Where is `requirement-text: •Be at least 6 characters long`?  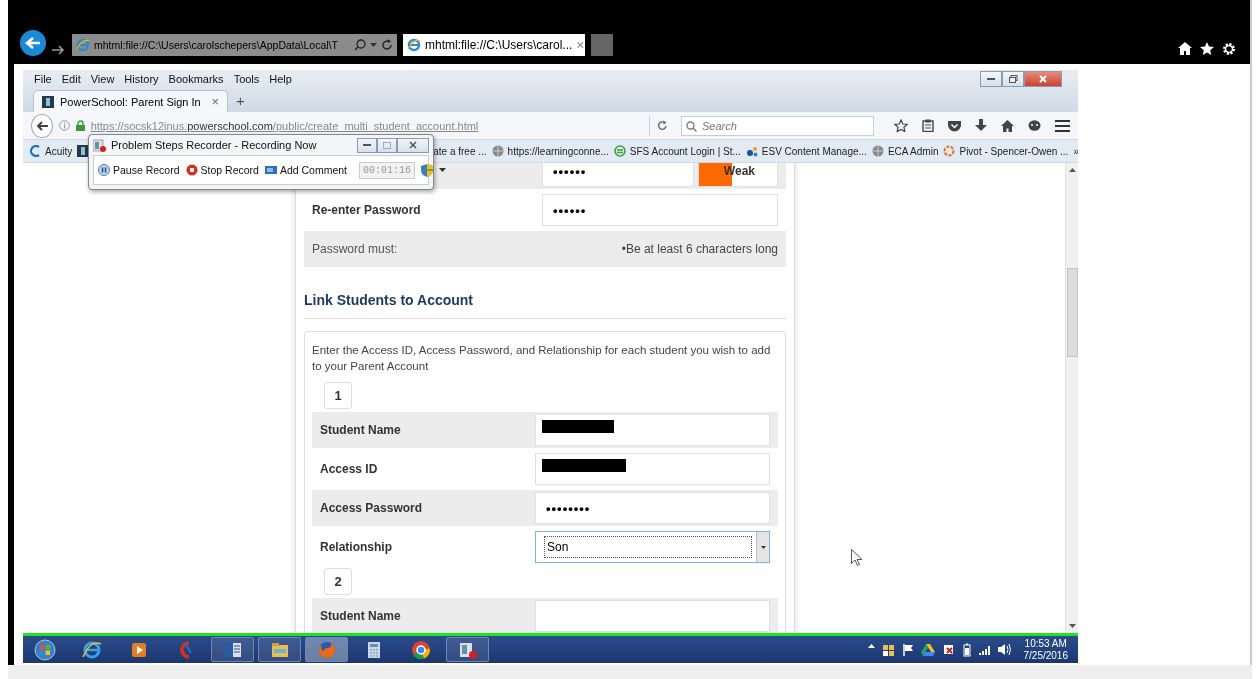 requirement-text: •Be at least 6 characters long is located at coordinates (699, 249).